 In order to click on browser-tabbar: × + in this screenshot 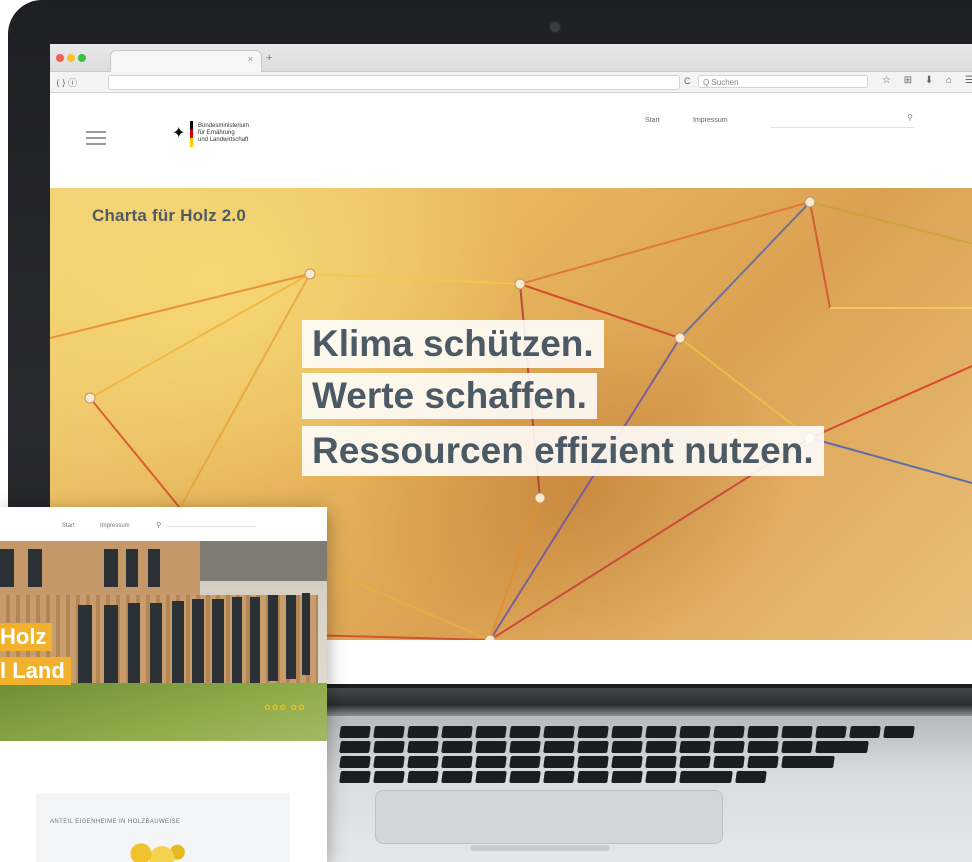, I will do `click(511, 58)`.